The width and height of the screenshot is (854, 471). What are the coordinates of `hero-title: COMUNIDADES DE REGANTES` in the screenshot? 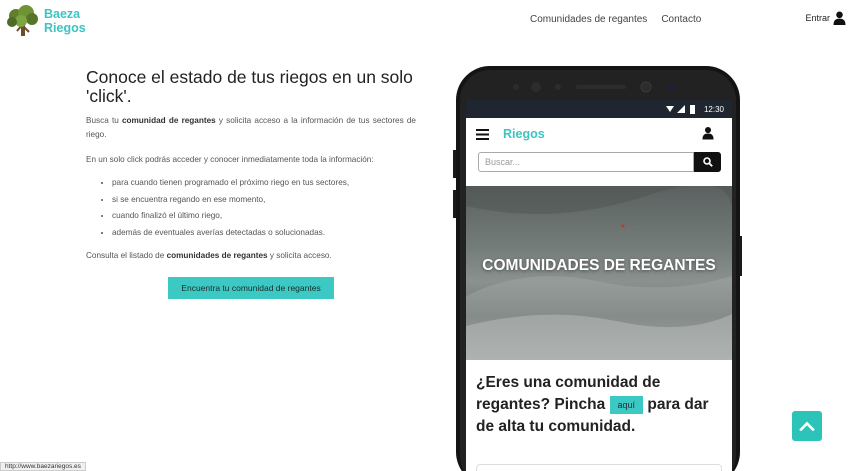 It's located at (599, 265).